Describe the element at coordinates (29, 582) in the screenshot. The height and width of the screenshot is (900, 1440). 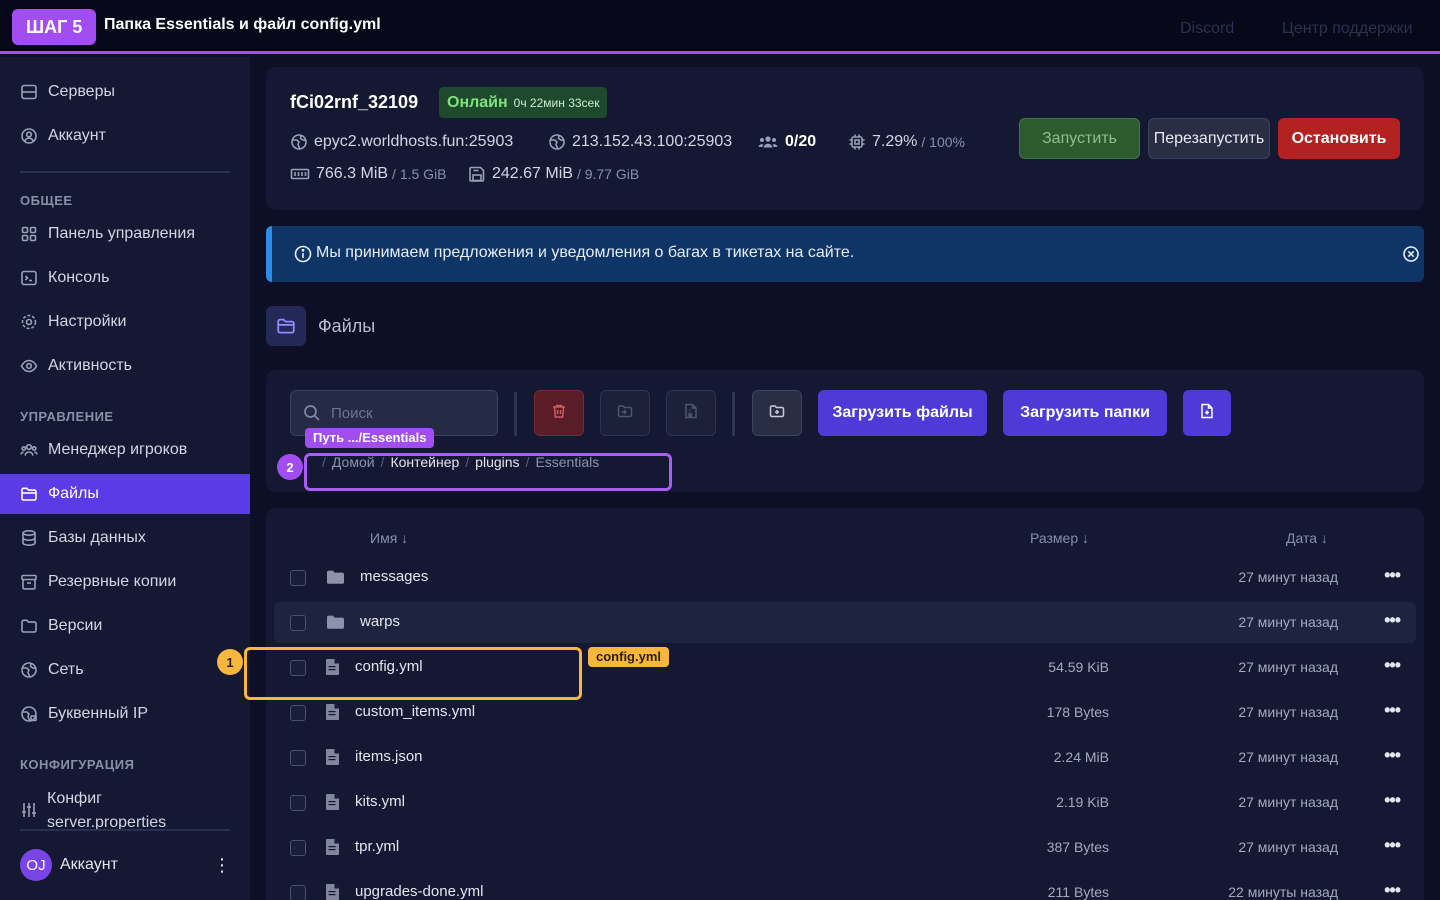
I see `archive-icon` at that location.